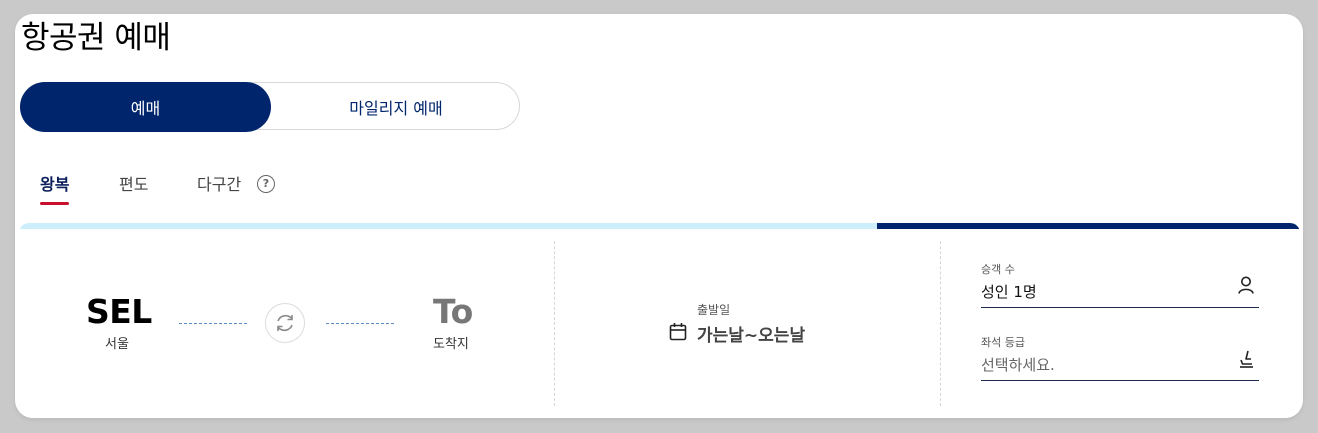 The width and height of the screenshot is (1318, 433). Describe the element at coordinates (119, 312) in the screenshot. I see `origin-airport-code: SEL` at that location.